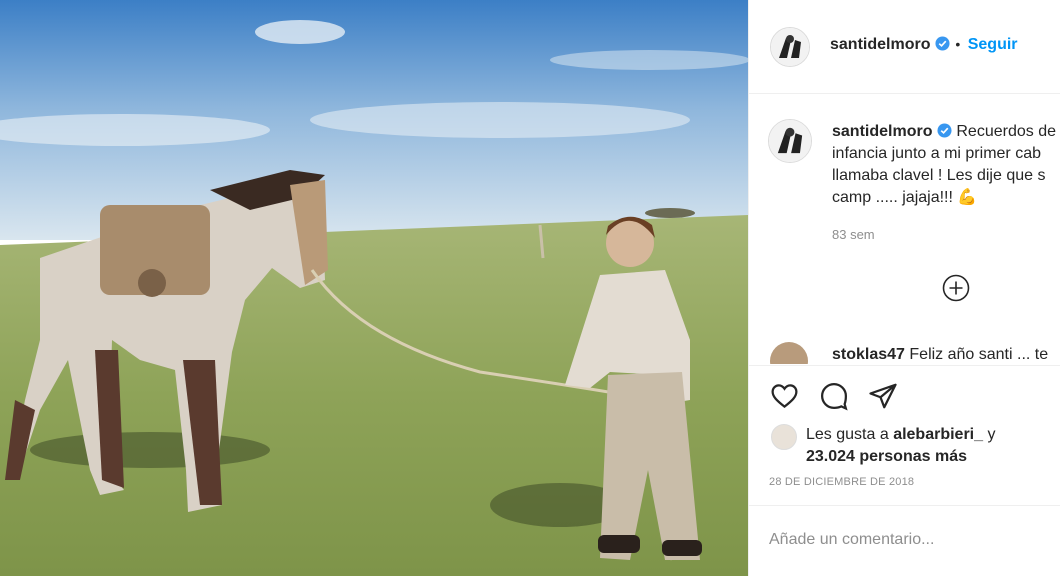 This screenshot has width=1060, height=576. What do you see at coordinates (1006, 131) in the screenshot?
I see `caption-line-1: Recuerdos de` at bounding box center [1006, 131].